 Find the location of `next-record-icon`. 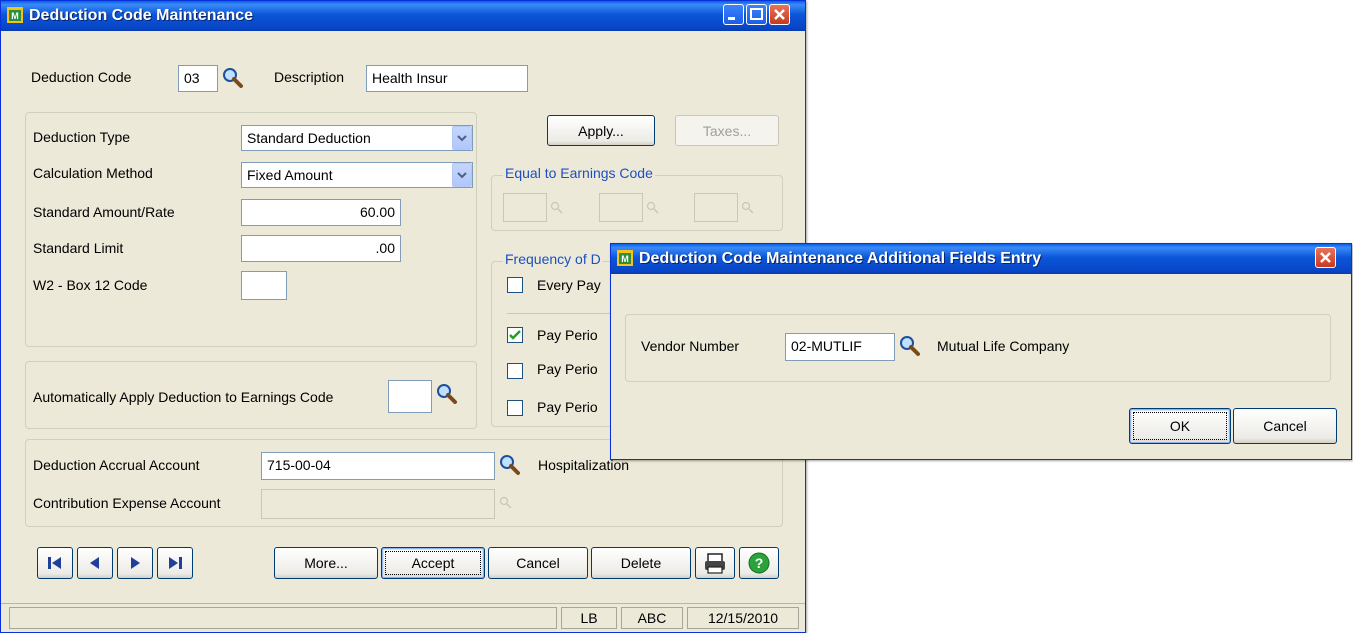

next-record-icon is located at coordinates (135, 563).